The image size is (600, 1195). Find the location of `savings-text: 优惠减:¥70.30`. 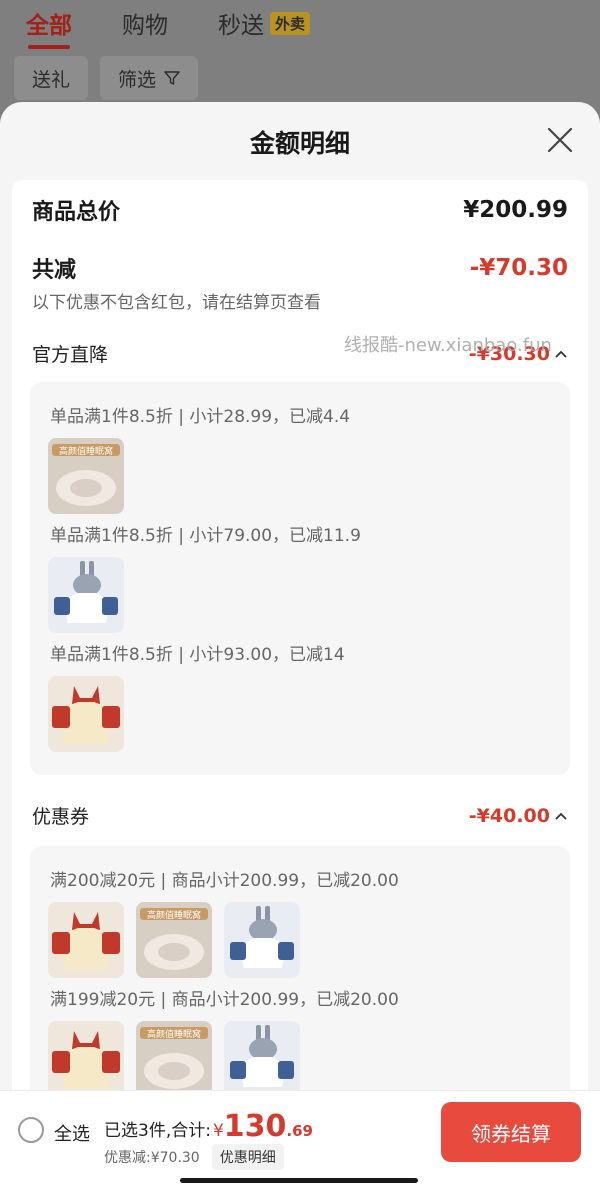

savings-text: 优惠减:¥70.30 is located at coordinates (152, 1158).